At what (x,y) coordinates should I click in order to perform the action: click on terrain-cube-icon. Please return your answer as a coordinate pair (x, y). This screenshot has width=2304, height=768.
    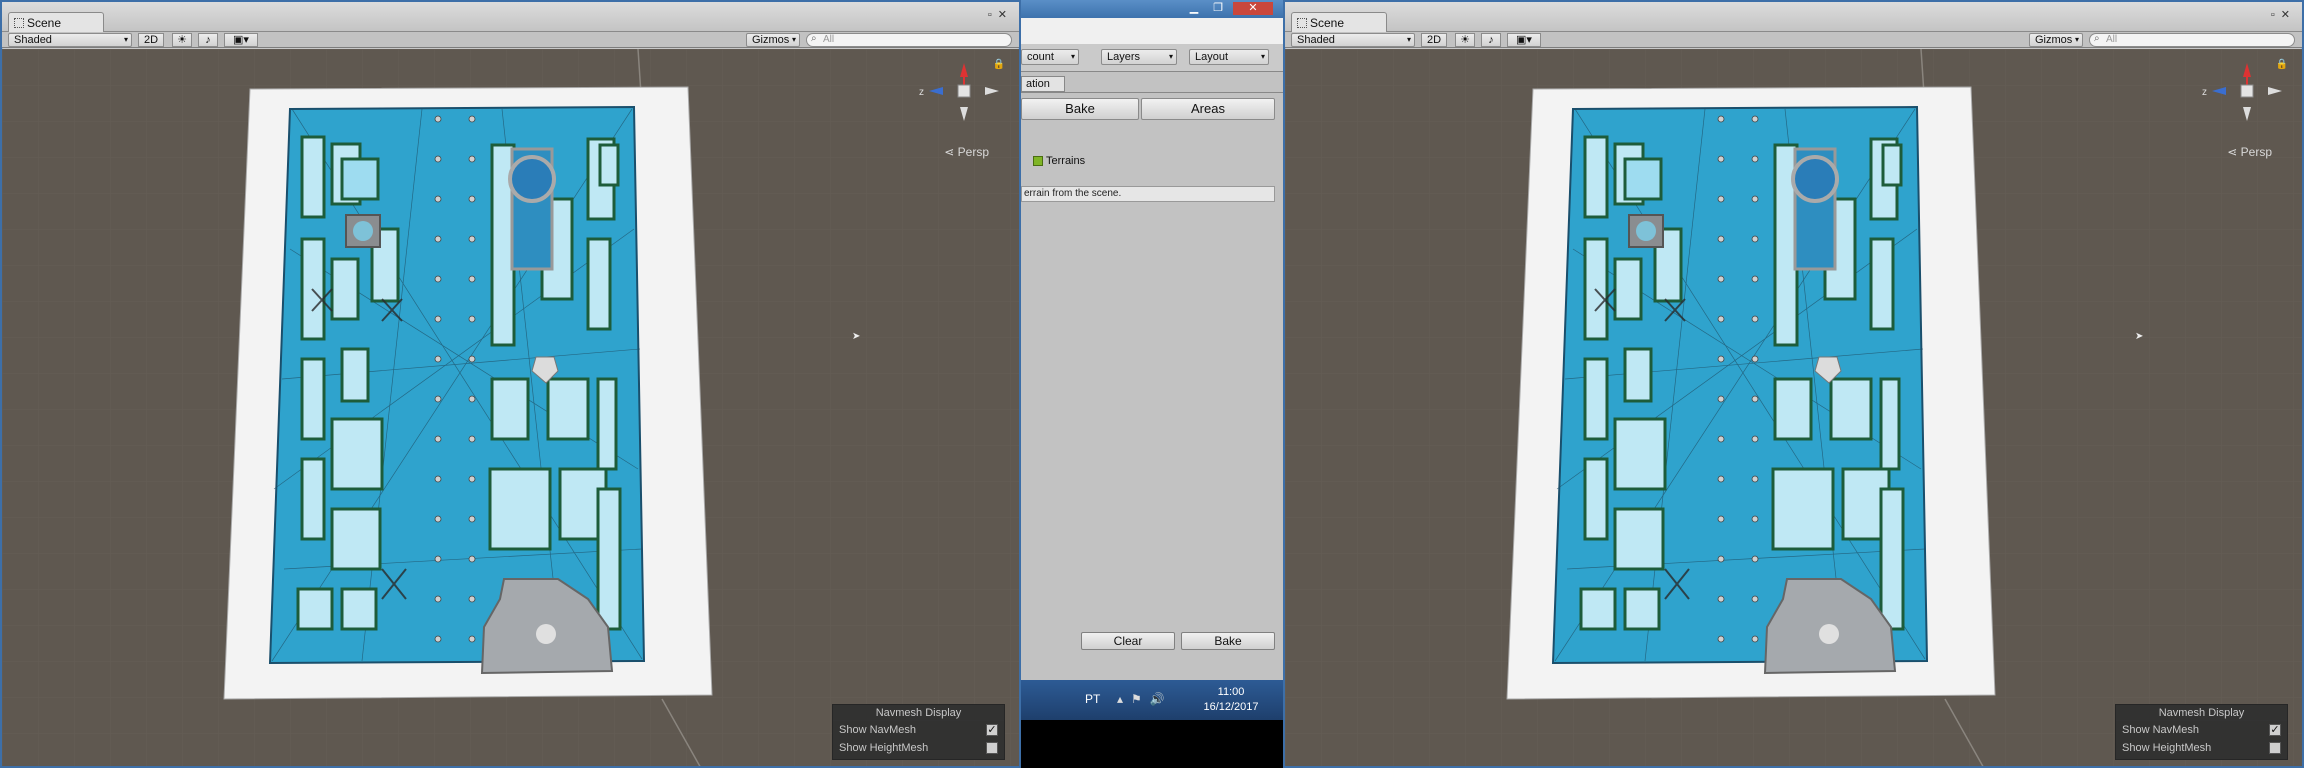
    Looking at the image, I should click on (1038, 161).